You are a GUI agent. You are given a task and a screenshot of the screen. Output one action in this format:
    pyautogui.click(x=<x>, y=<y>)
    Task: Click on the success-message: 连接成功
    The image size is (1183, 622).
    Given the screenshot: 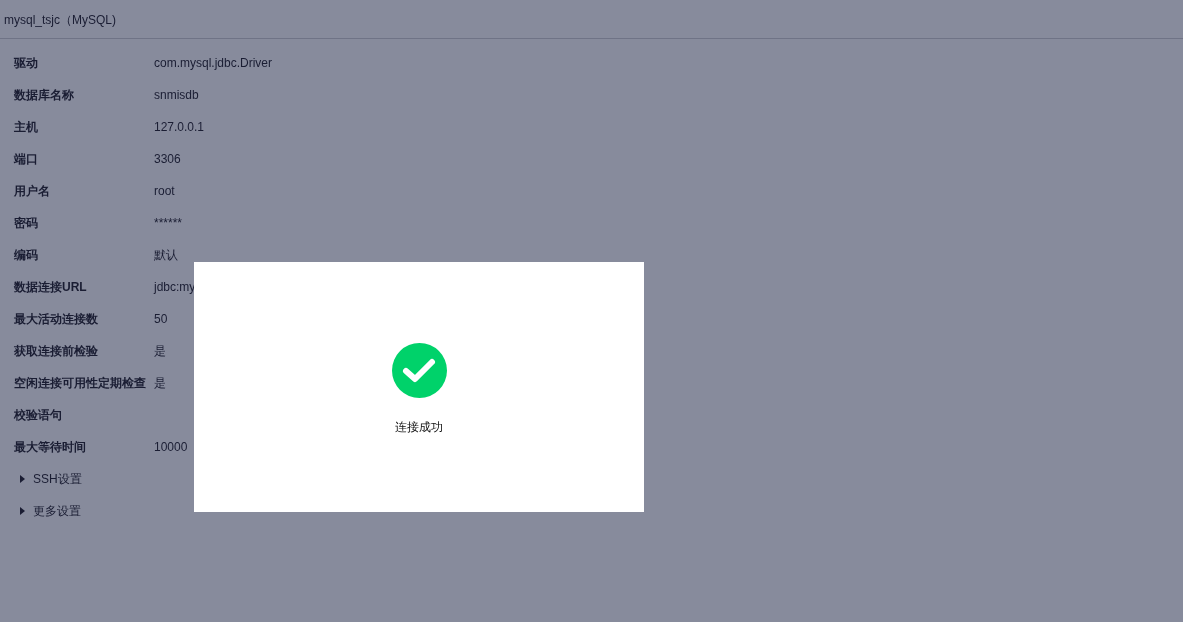 What is the action you would take?
    pyautogui.click(x=419, y=427)
    